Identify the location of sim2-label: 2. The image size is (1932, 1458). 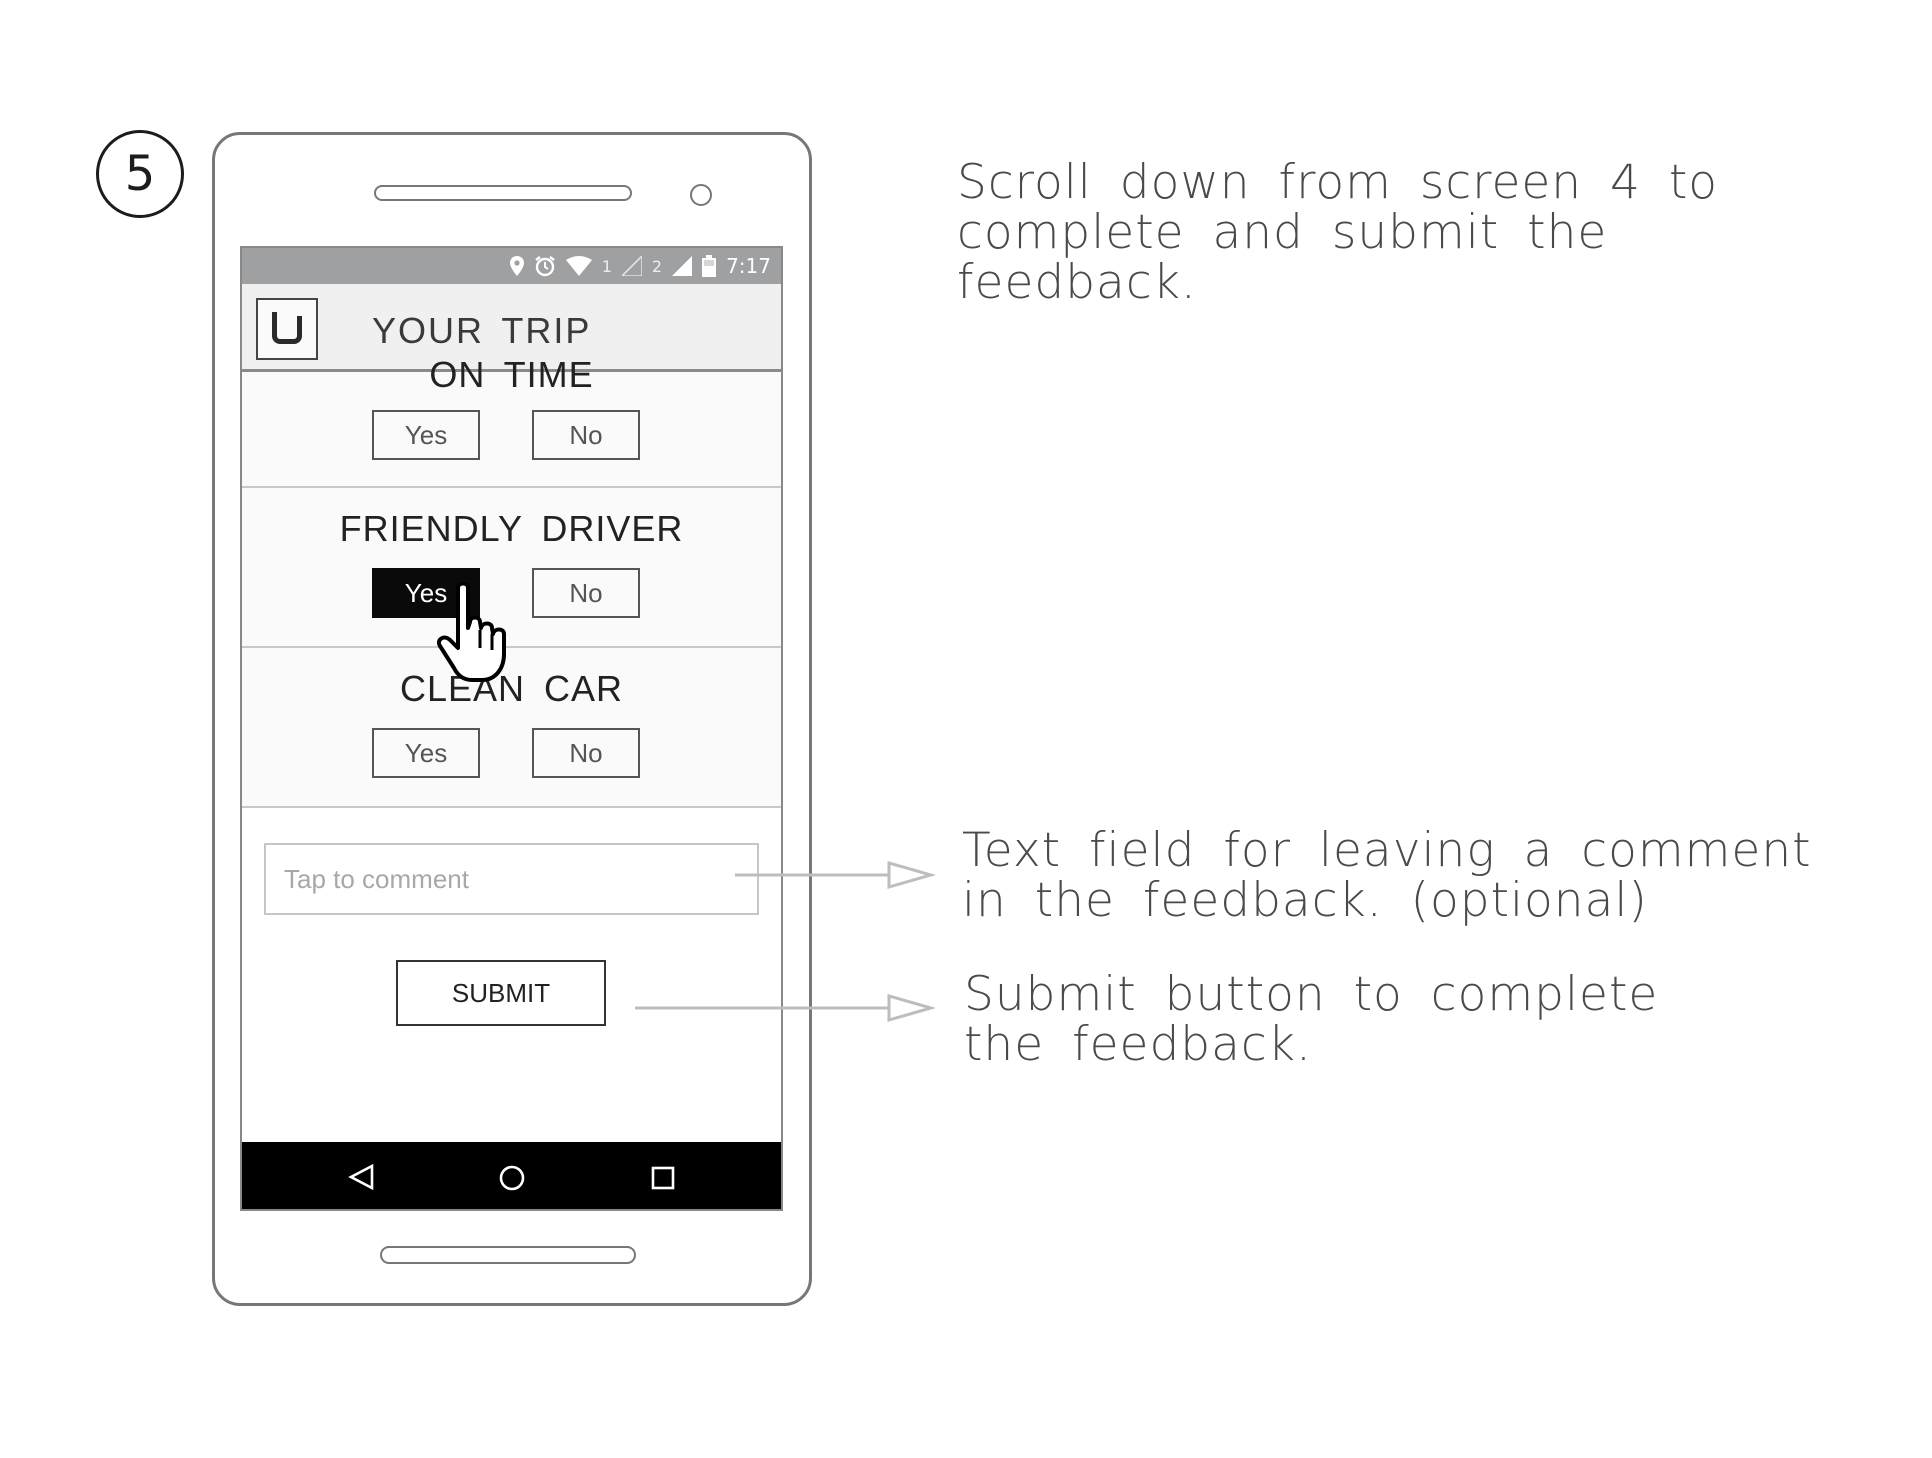
(657, 266).